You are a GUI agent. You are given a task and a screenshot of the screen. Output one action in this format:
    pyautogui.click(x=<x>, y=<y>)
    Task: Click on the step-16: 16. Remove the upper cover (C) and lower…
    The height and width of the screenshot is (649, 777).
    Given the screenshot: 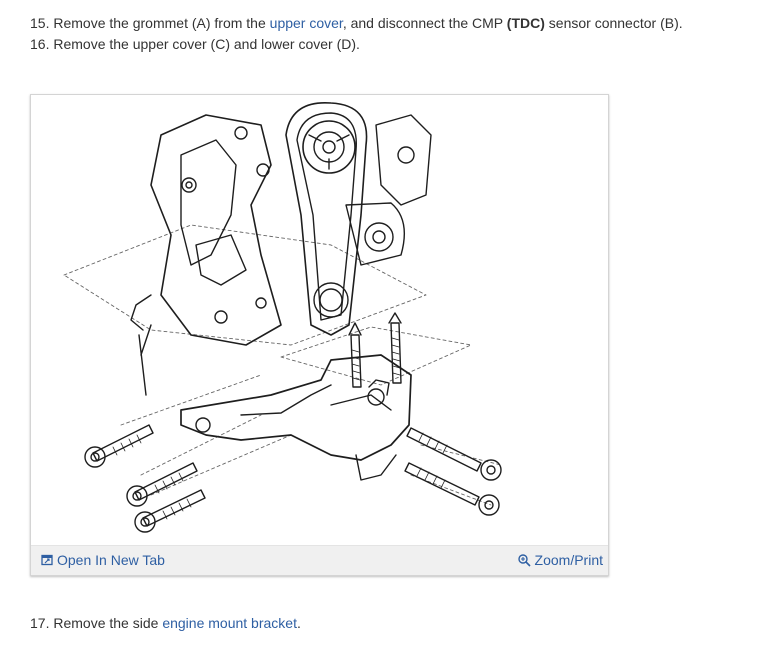 What is the action you would take?
    pyautogui.click(x=195, y=44)
    